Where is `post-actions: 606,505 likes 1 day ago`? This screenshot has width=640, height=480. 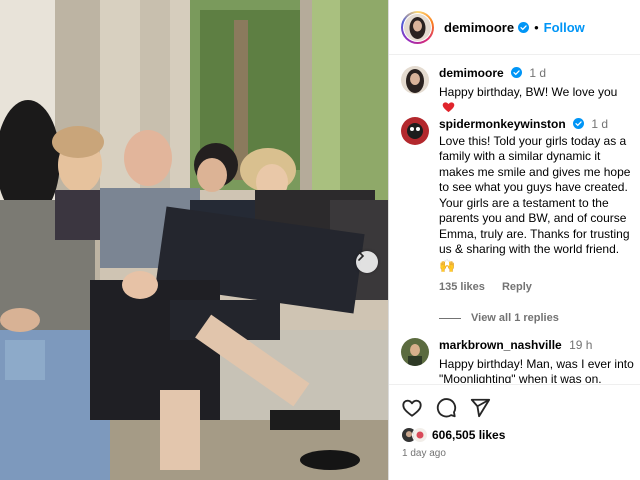 post-actions: 606,505 likes 1 day ago is located at coordinates (514, 432).